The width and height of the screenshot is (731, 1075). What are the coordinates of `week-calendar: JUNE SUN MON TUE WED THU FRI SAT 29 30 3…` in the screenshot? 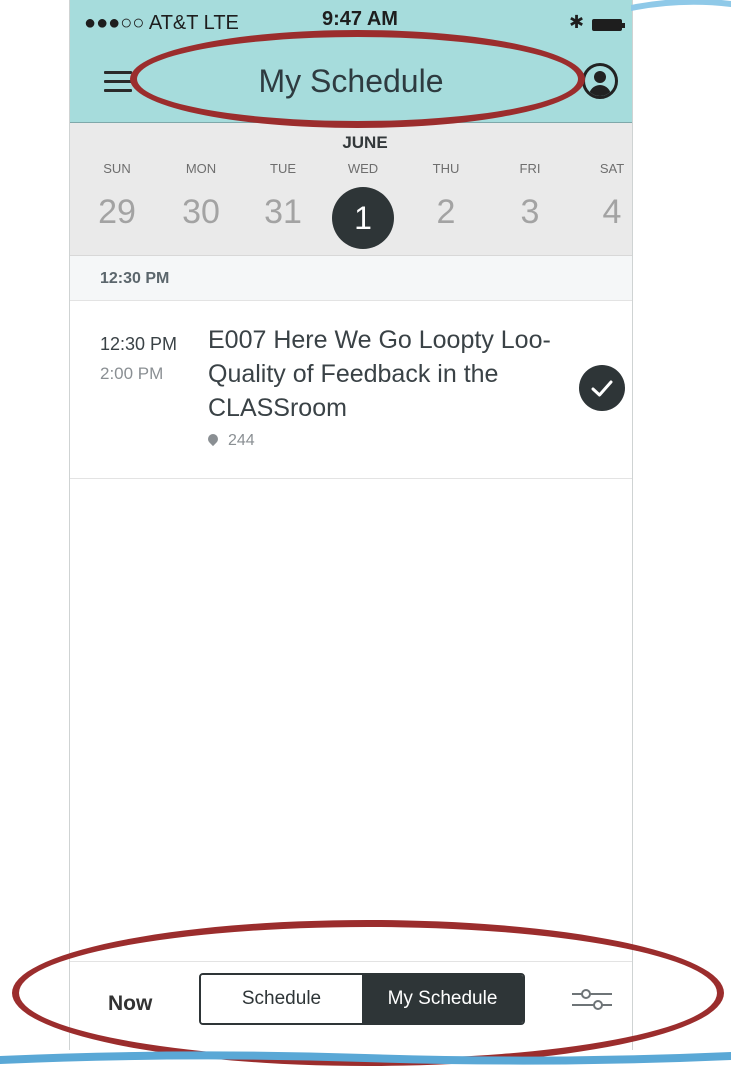 It's located at (351, 189).